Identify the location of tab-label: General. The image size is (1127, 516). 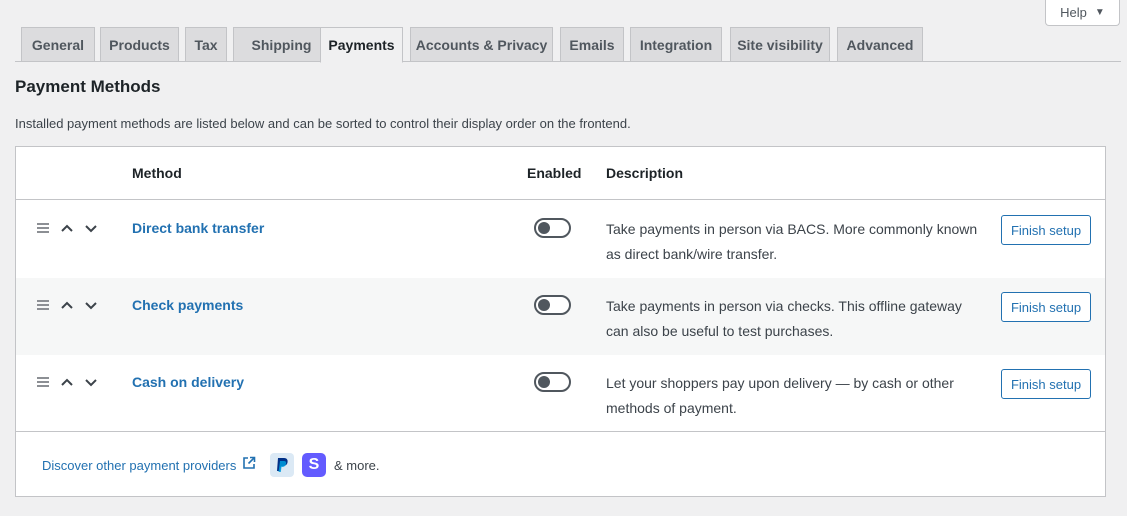
(58, 44).